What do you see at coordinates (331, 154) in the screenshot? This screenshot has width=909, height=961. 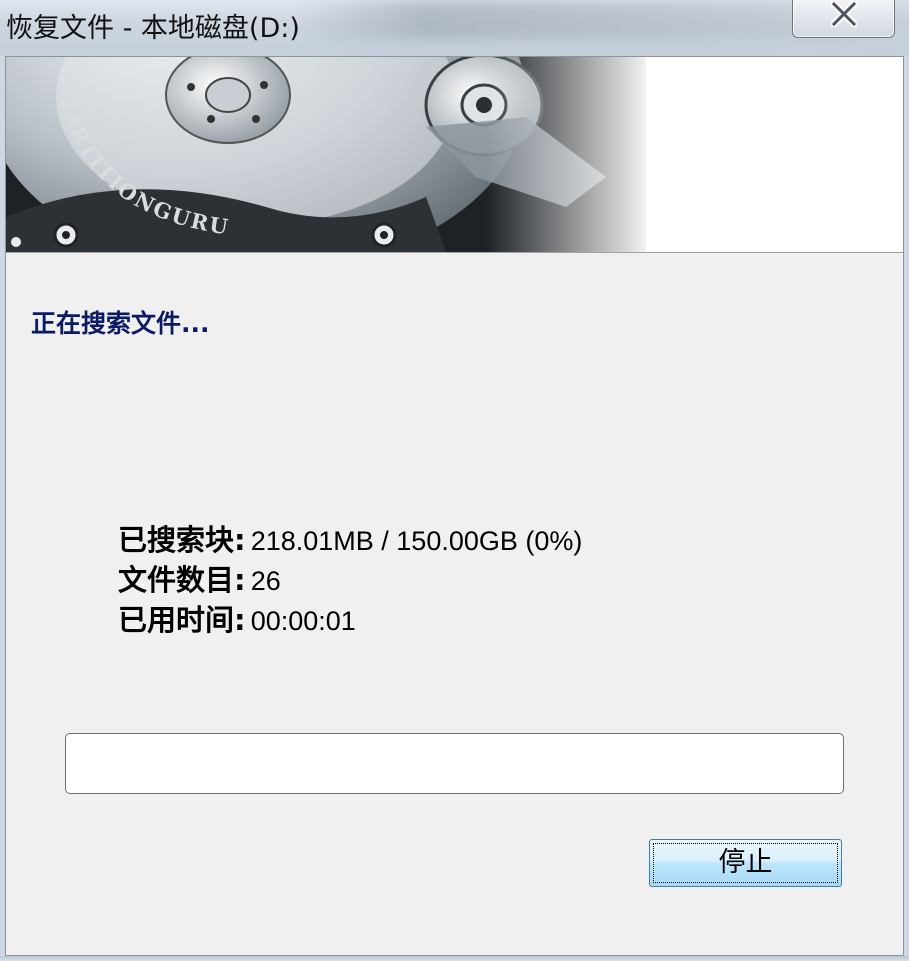 I see `hard-disk-illustration: PARTITIONGURU` at bounding box center [331, 154].